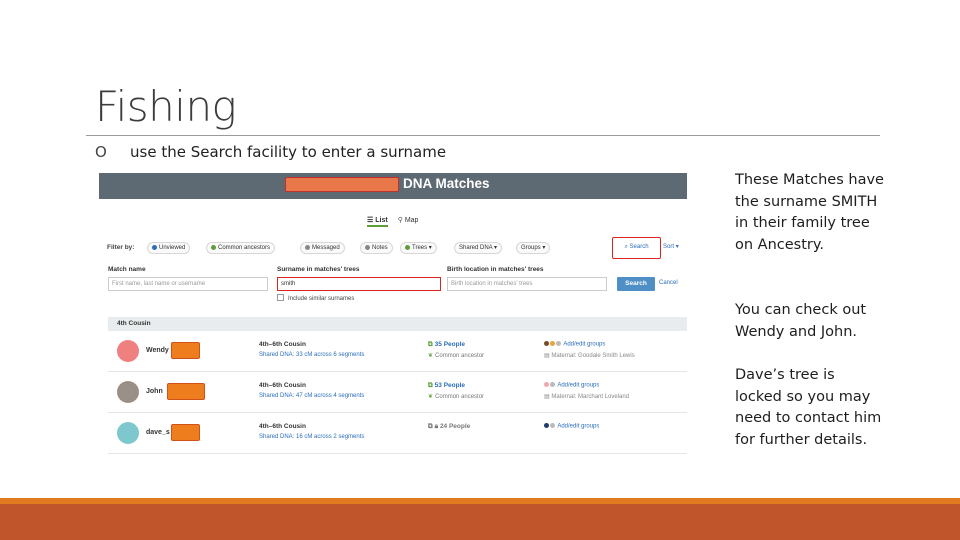  What do you see at coordinates (626, 247) in the screenshot?
I see `search-icon: ⌕` at bounding box center [626, 247].